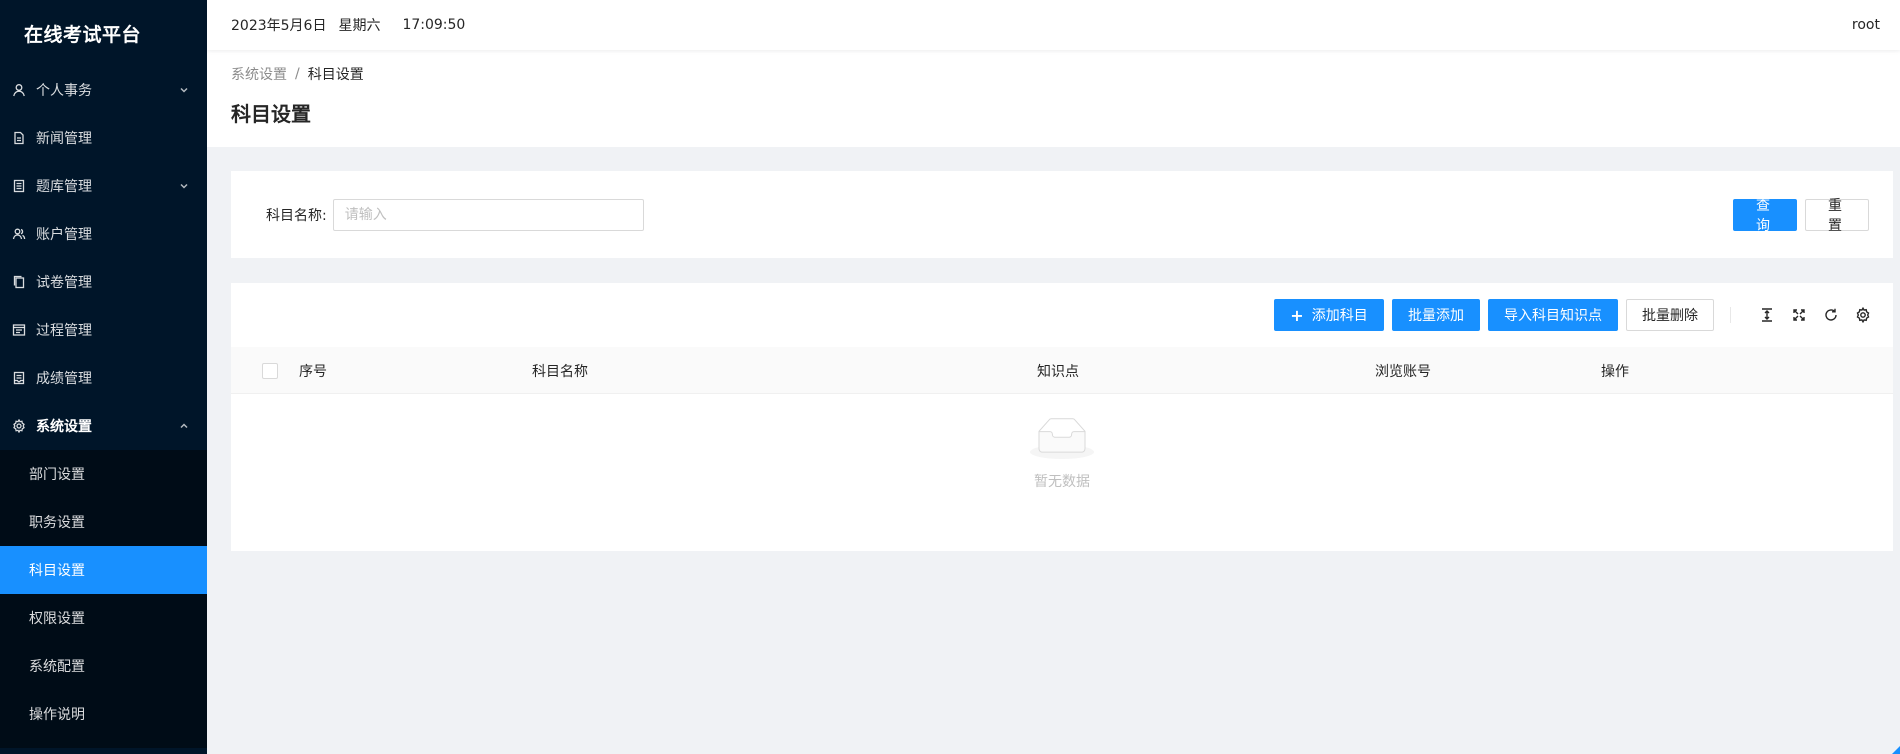  What do you see at coordinates (296, 215) in the screenshot?
I see `subject-name-label: 科目名称:` at bounding box center [296, 215].